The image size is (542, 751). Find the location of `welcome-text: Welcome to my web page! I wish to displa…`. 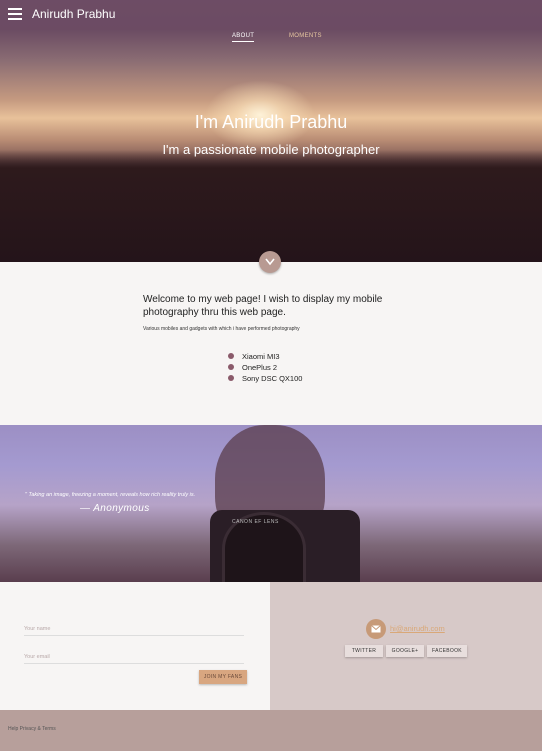

welcome-text: Welcome to my web page! I wish to displa… is located at coordinates (263, 306).